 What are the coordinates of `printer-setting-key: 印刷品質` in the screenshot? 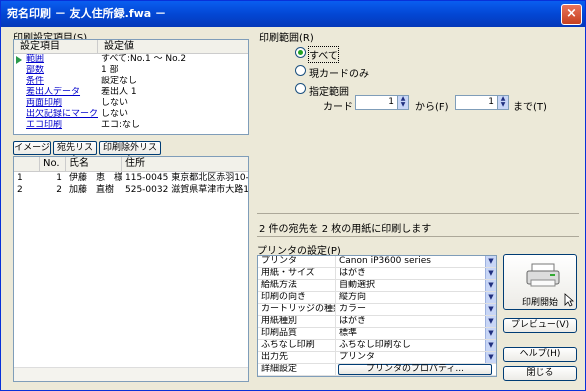 It's located at (297, 333).